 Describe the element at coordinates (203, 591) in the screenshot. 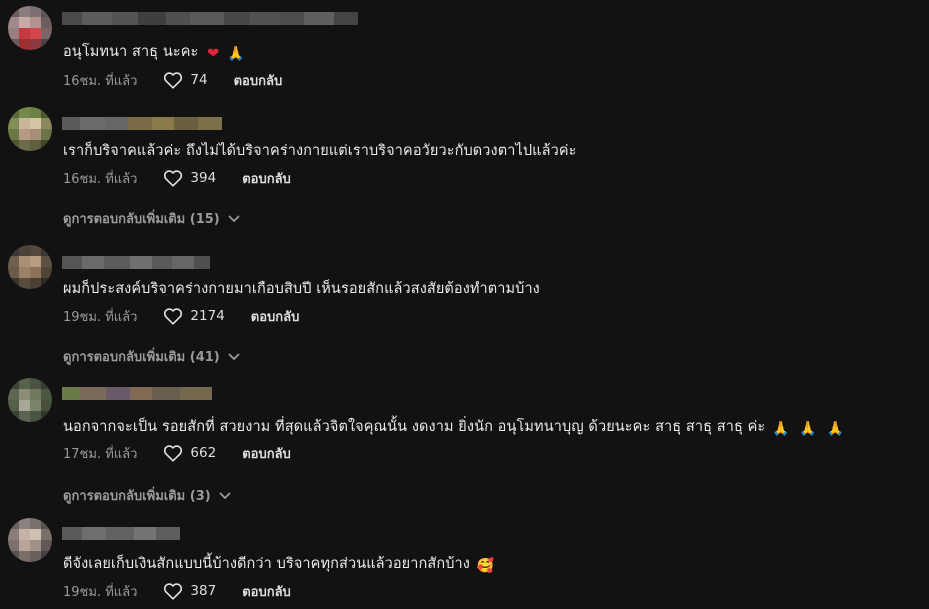

I see `like-count: 387` at that location.